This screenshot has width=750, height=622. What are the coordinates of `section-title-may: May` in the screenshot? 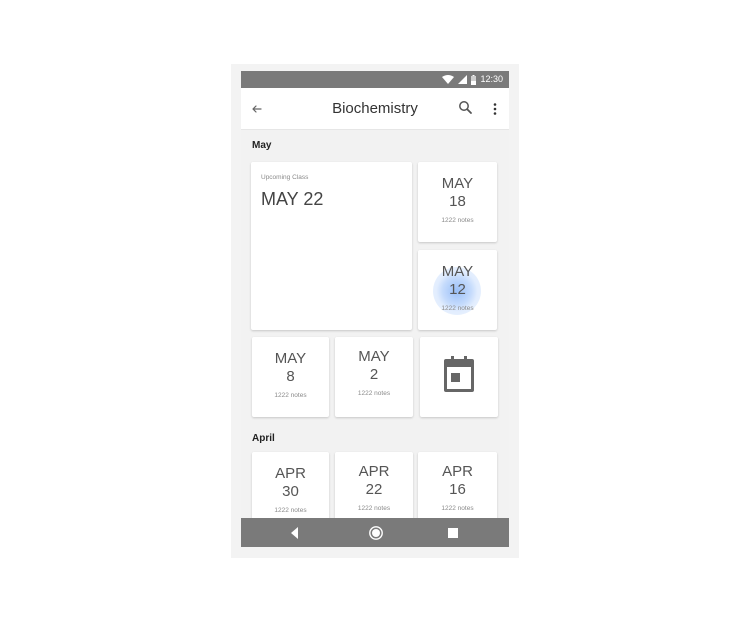 It's located at (262, 145).